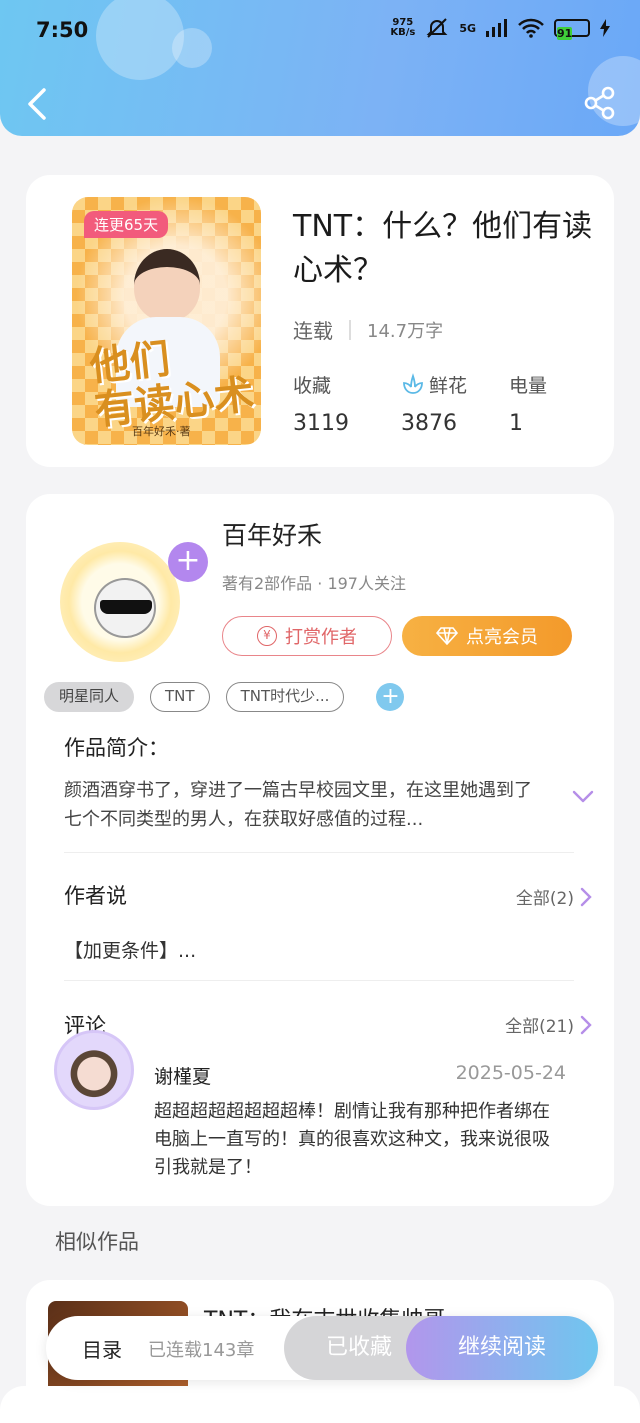 Image resolution: width=640 pixels, height=1423 pixels. I want to click on bottom-safe-area, so click(320, 1404).